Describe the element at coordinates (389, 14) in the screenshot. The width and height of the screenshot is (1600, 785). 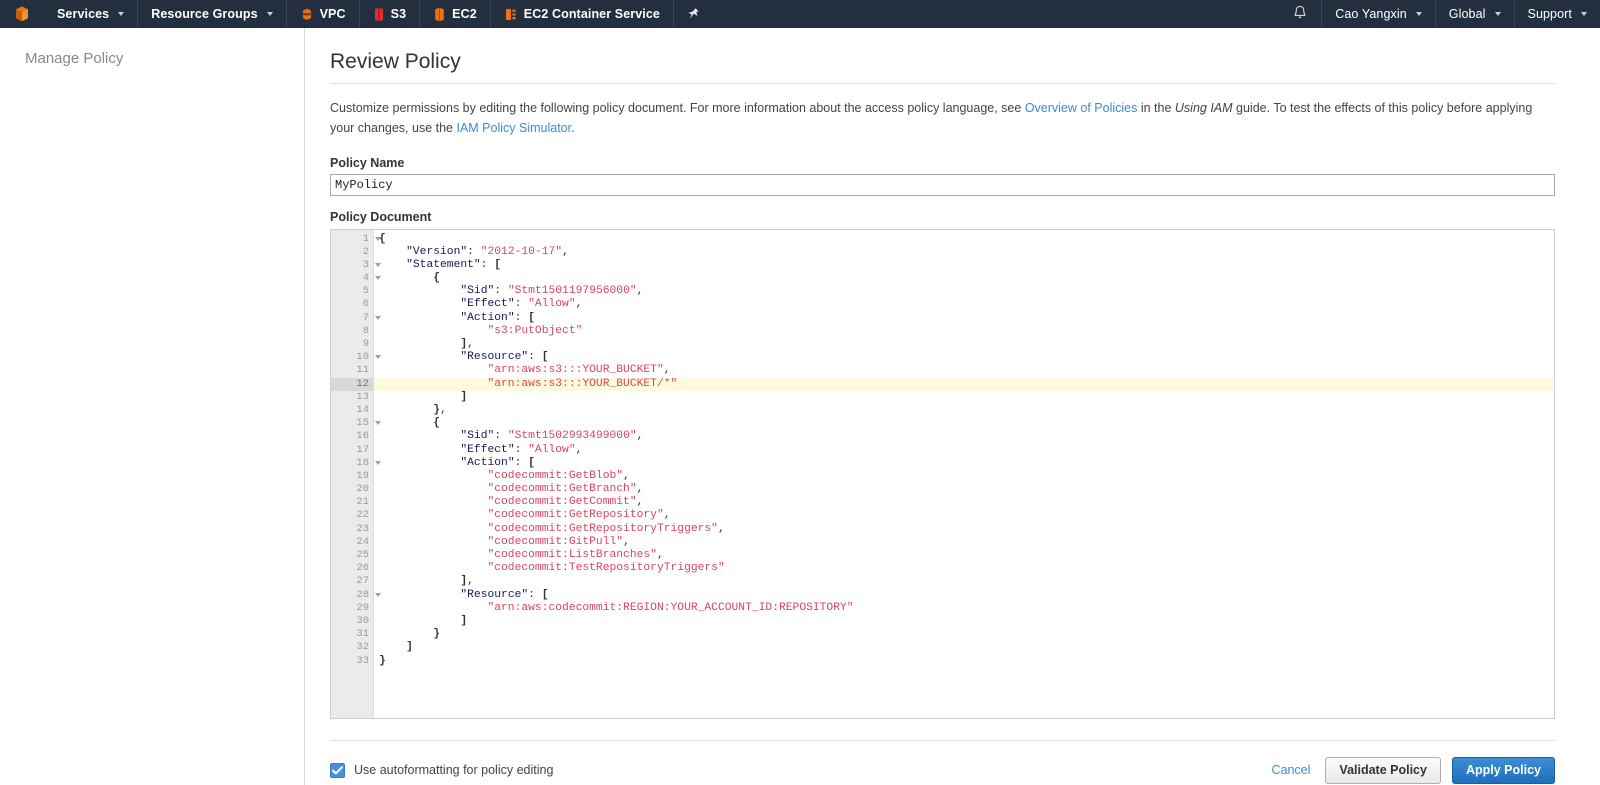
I see `nav-shortcut-s3: S3` at that location.